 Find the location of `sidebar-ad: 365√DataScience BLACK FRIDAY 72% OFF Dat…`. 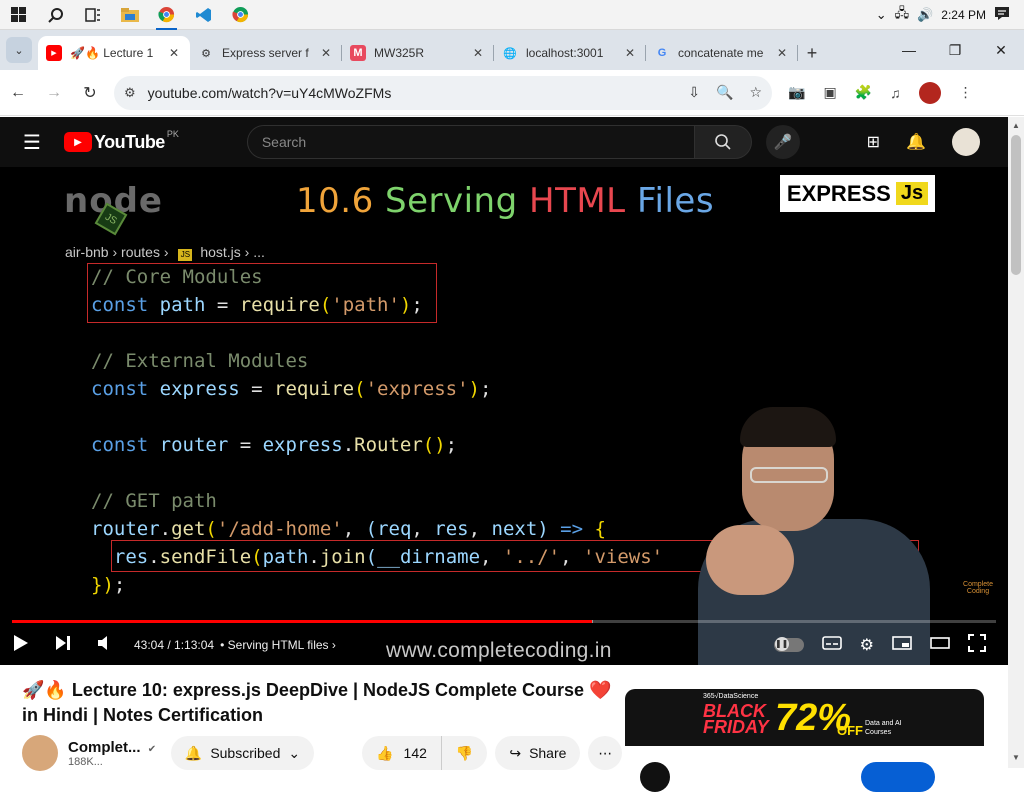

sidebar-ad: 365√DataScience BLACK FRIDAY 72% OFF Dat… is located at coordinates (804, 729).